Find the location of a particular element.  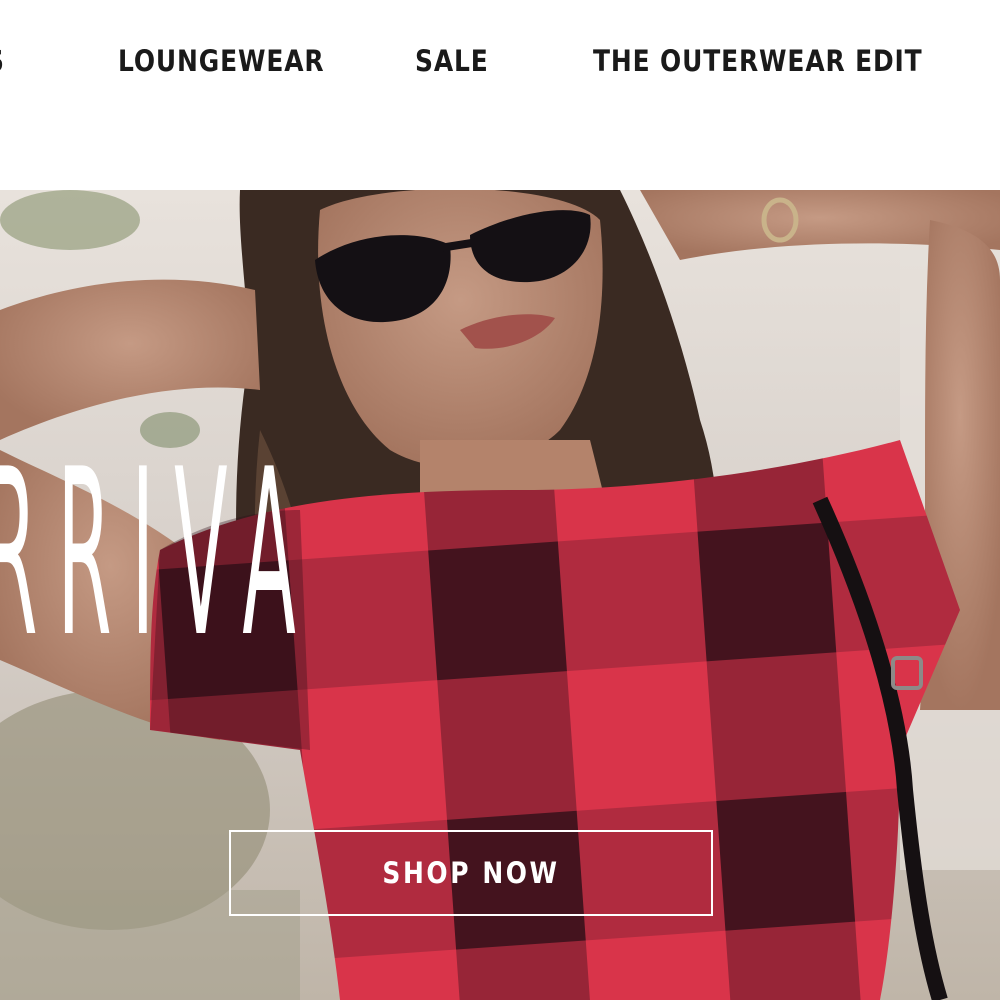

nav-item-sale: SALE is located at coordinates (452, 61).